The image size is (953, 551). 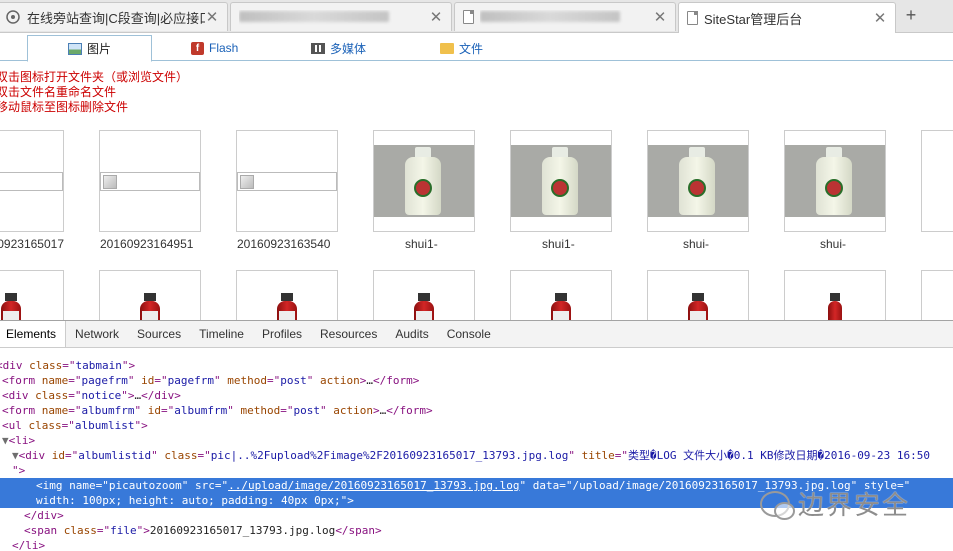 I want to click on dom-node: <ul class="albumlist">, so click(x=477, y=425).